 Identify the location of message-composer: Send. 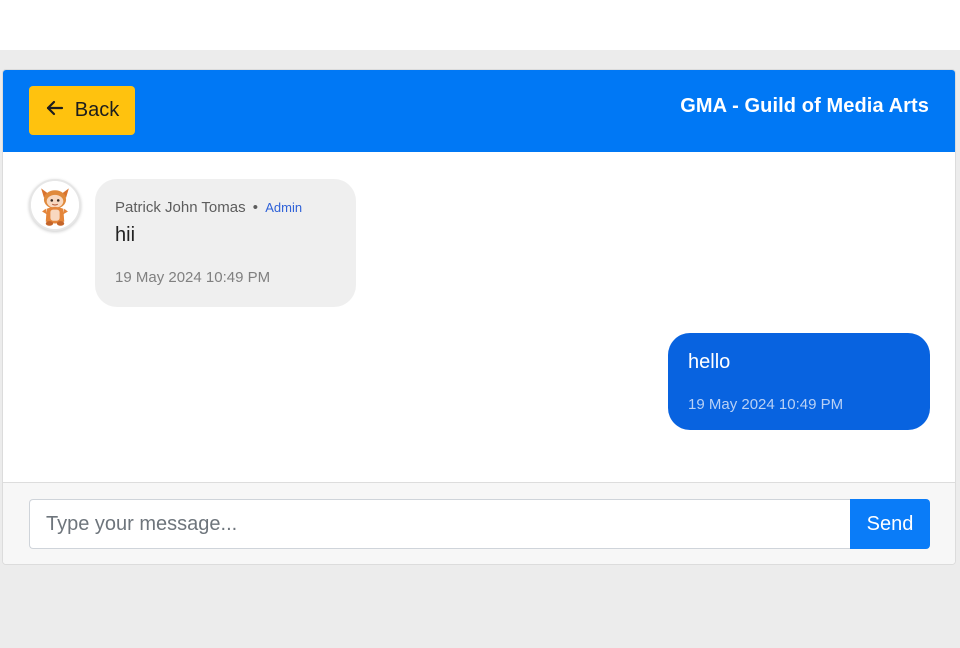
(479, 523).